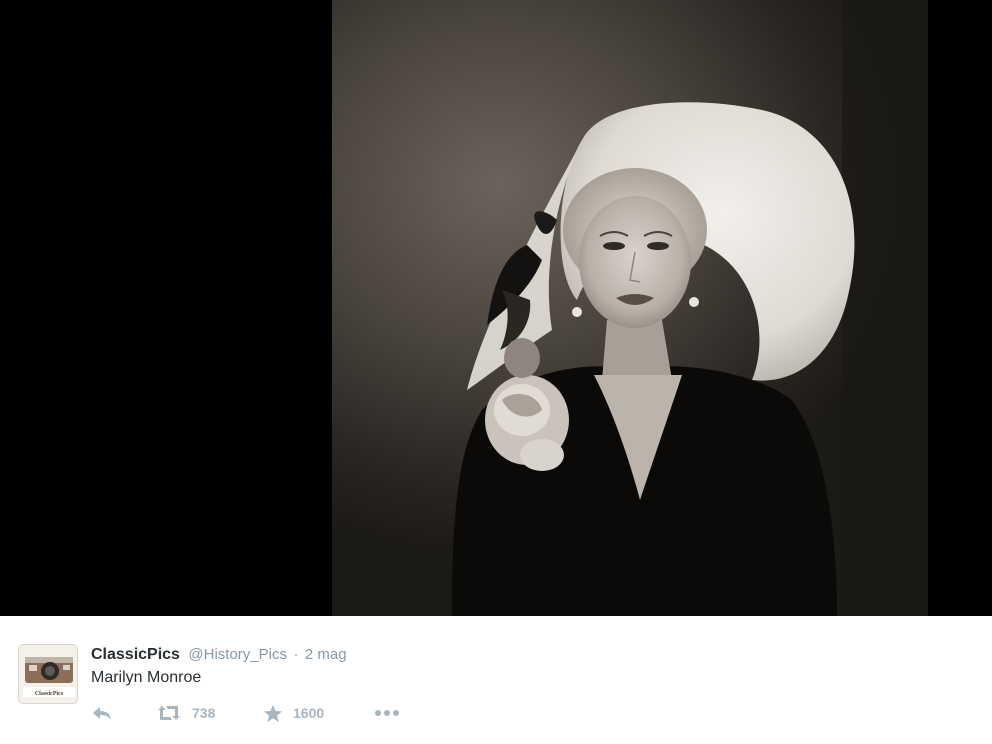 This screenshot has width=992, height=744. What do you see at coordinates (237, 654) in the screenshot?
I see `username-handle: @History_Pics` at bounding box center [237, 654].